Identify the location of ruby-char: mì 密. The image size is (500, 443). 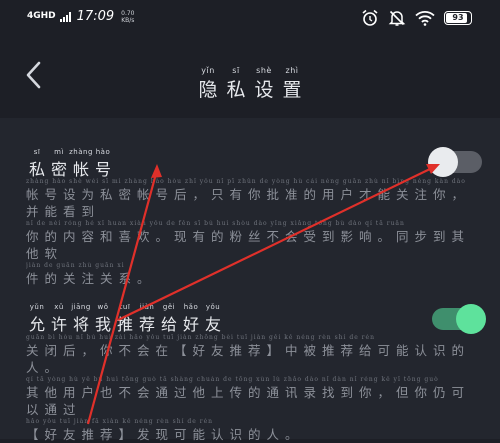
(59, 164).